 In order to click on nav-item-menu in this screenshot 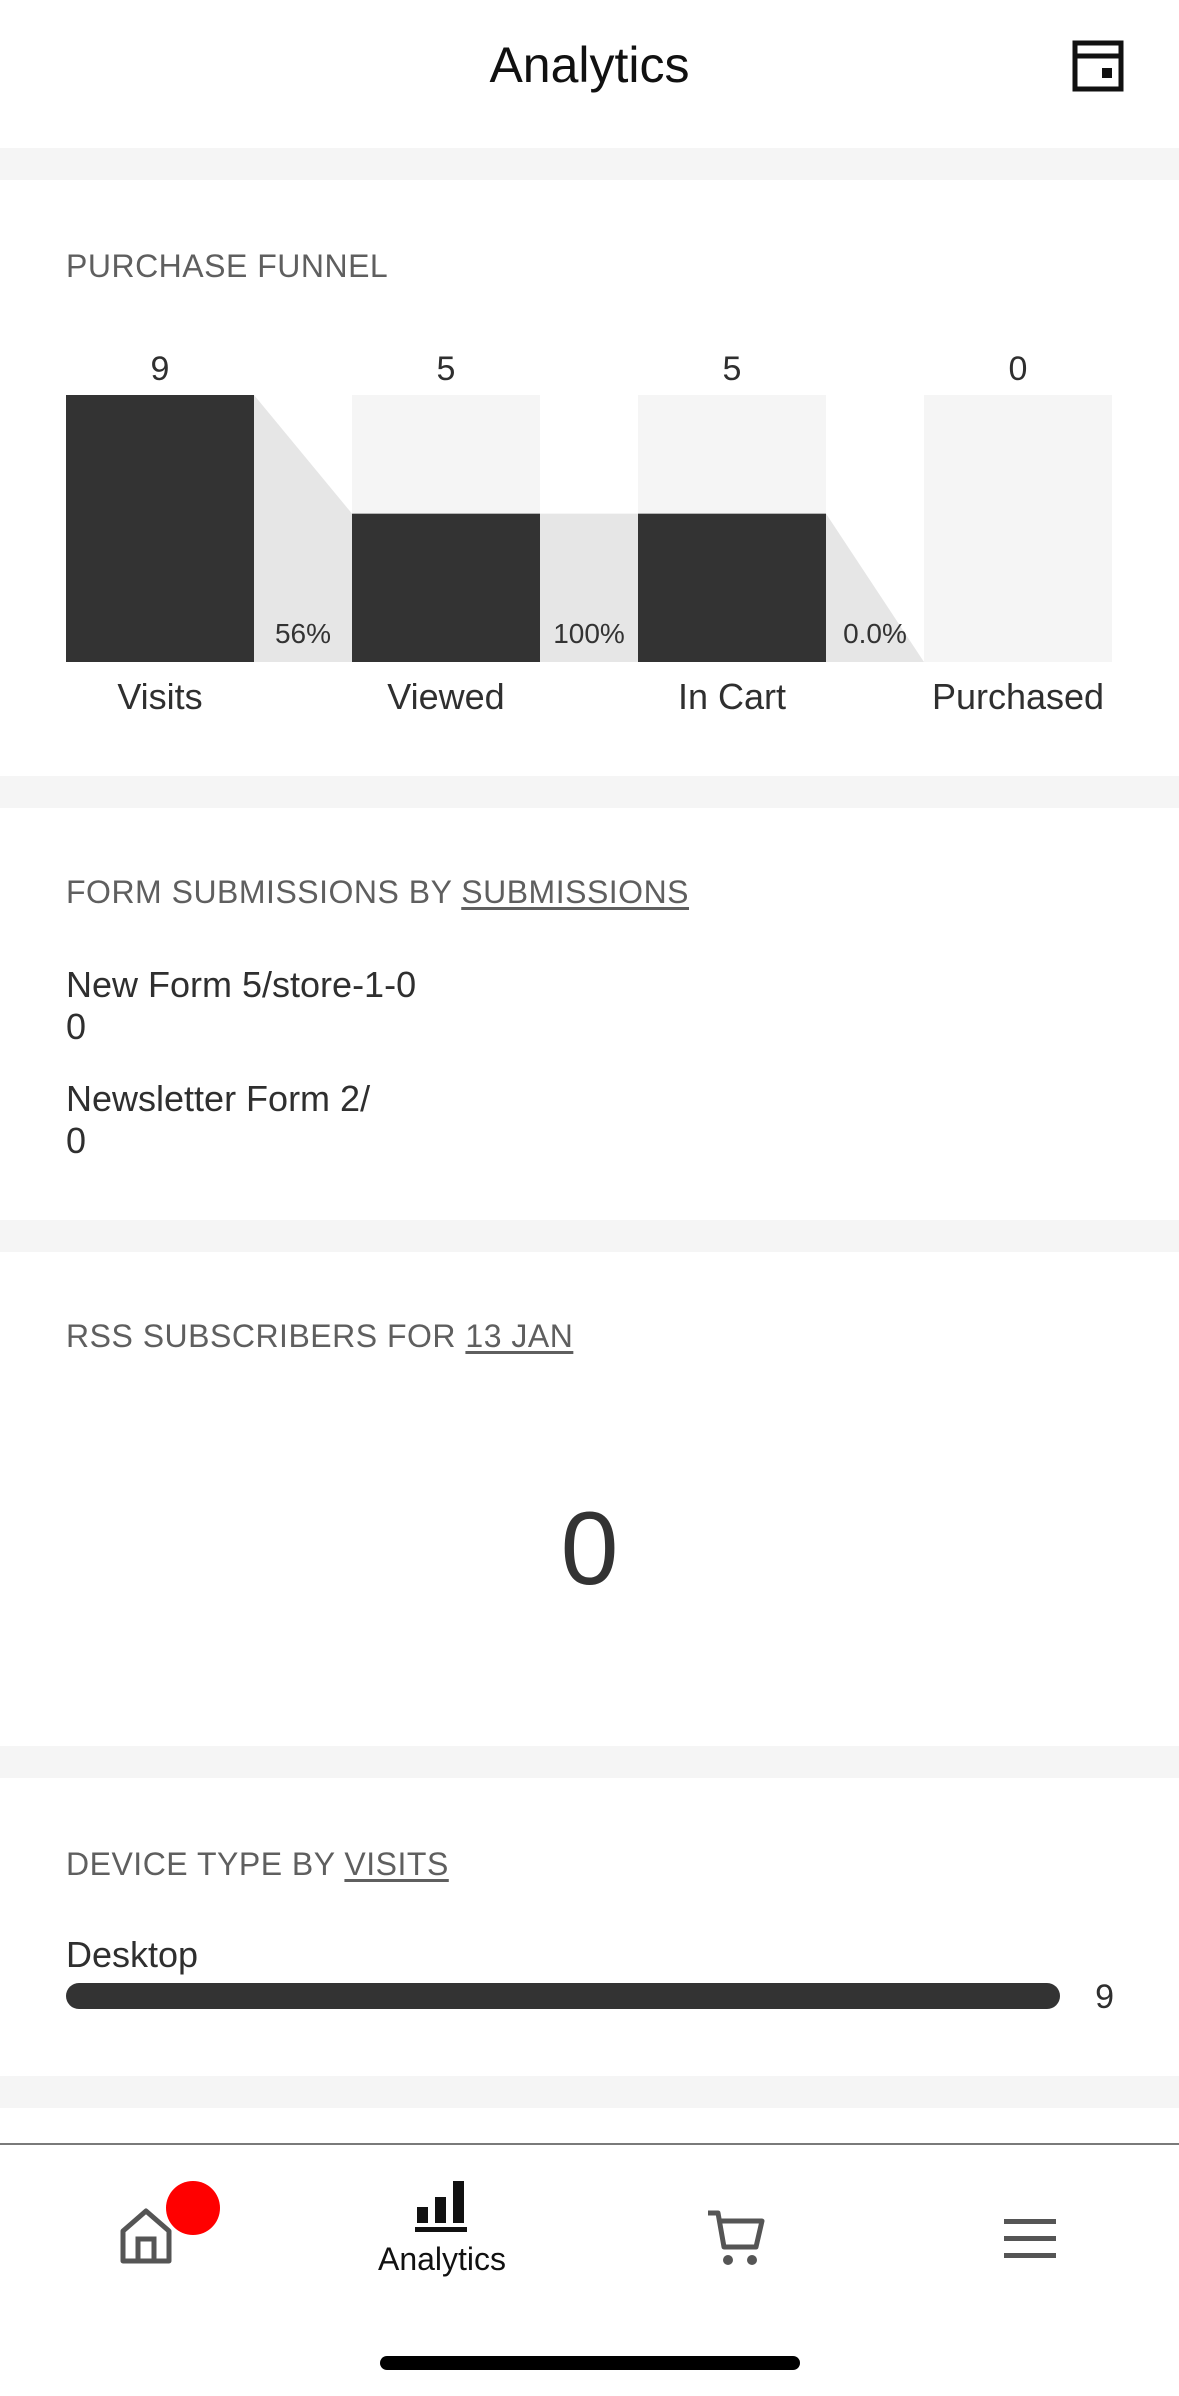, I will do `click(1030, 2235)`.